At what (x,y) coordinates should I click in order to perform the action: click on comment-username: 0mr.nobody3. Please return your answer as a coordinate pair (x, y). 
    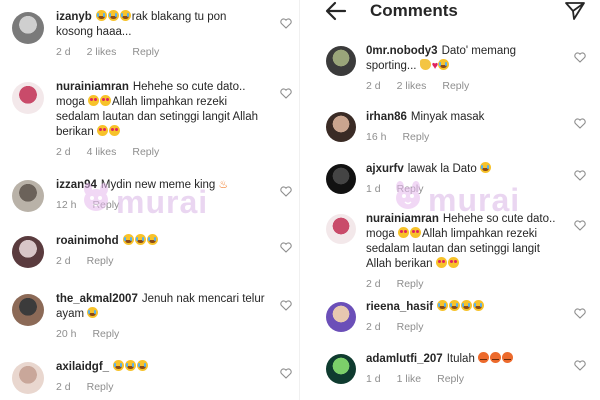
    Looking at the image, I should click on (402, 51).